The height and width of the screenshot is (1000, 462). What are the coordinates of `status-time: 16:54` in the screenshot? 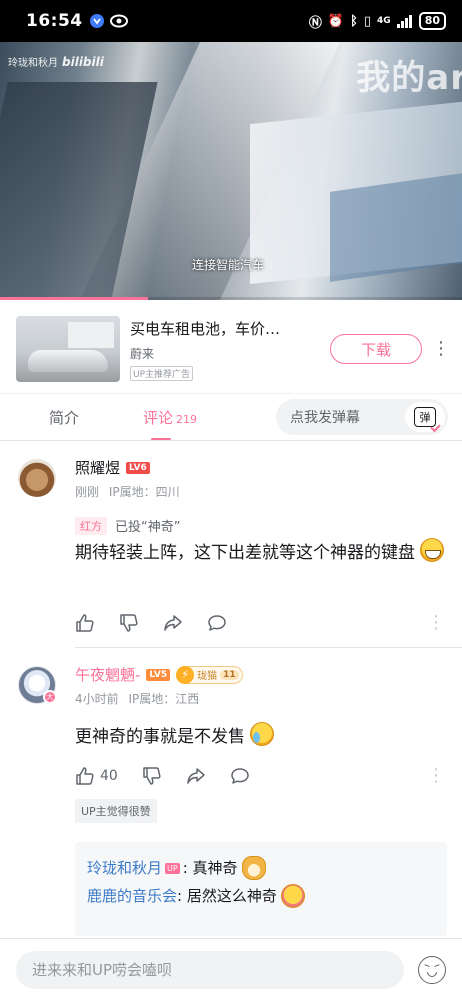 It's located at (54, 21).